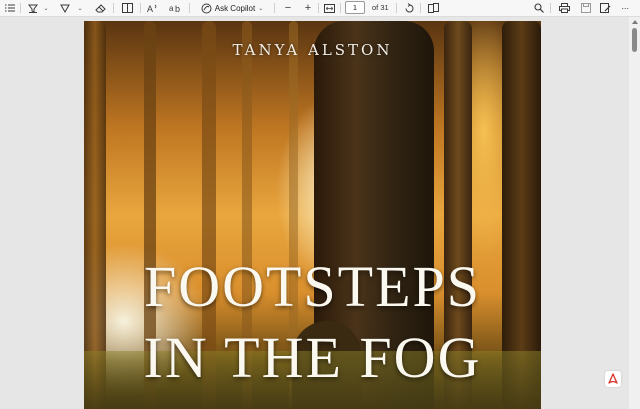 The image size is (640, 409). What do you see at coordinates (564, 8) in the screenshot?
I see `print-icon` at bounding box center [564, 8].